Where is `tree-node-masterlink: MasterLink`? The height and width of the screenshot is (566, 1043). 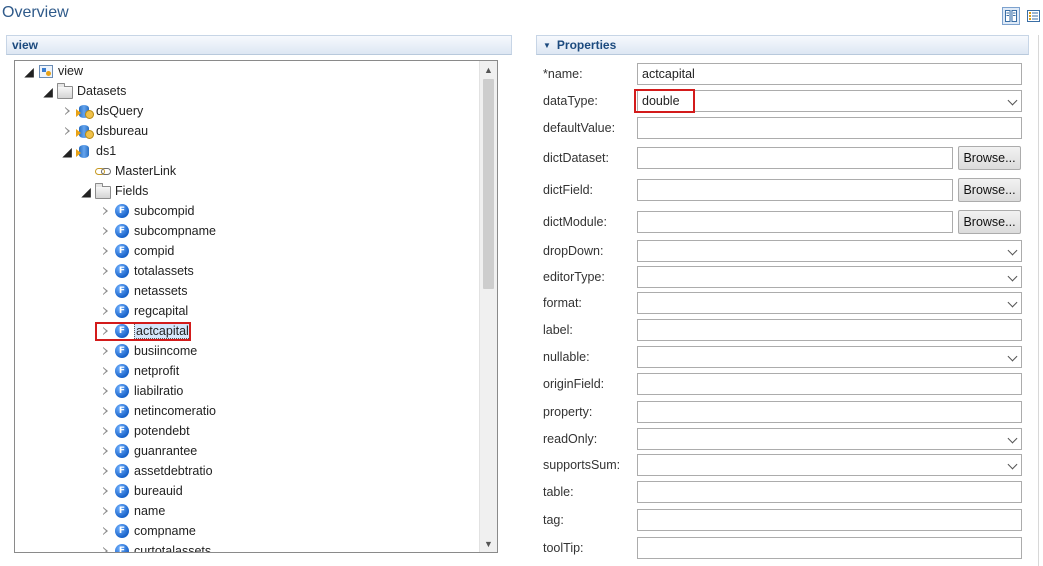 tree-node-masterlink: MasterLink is located at coordinates (128, 171).